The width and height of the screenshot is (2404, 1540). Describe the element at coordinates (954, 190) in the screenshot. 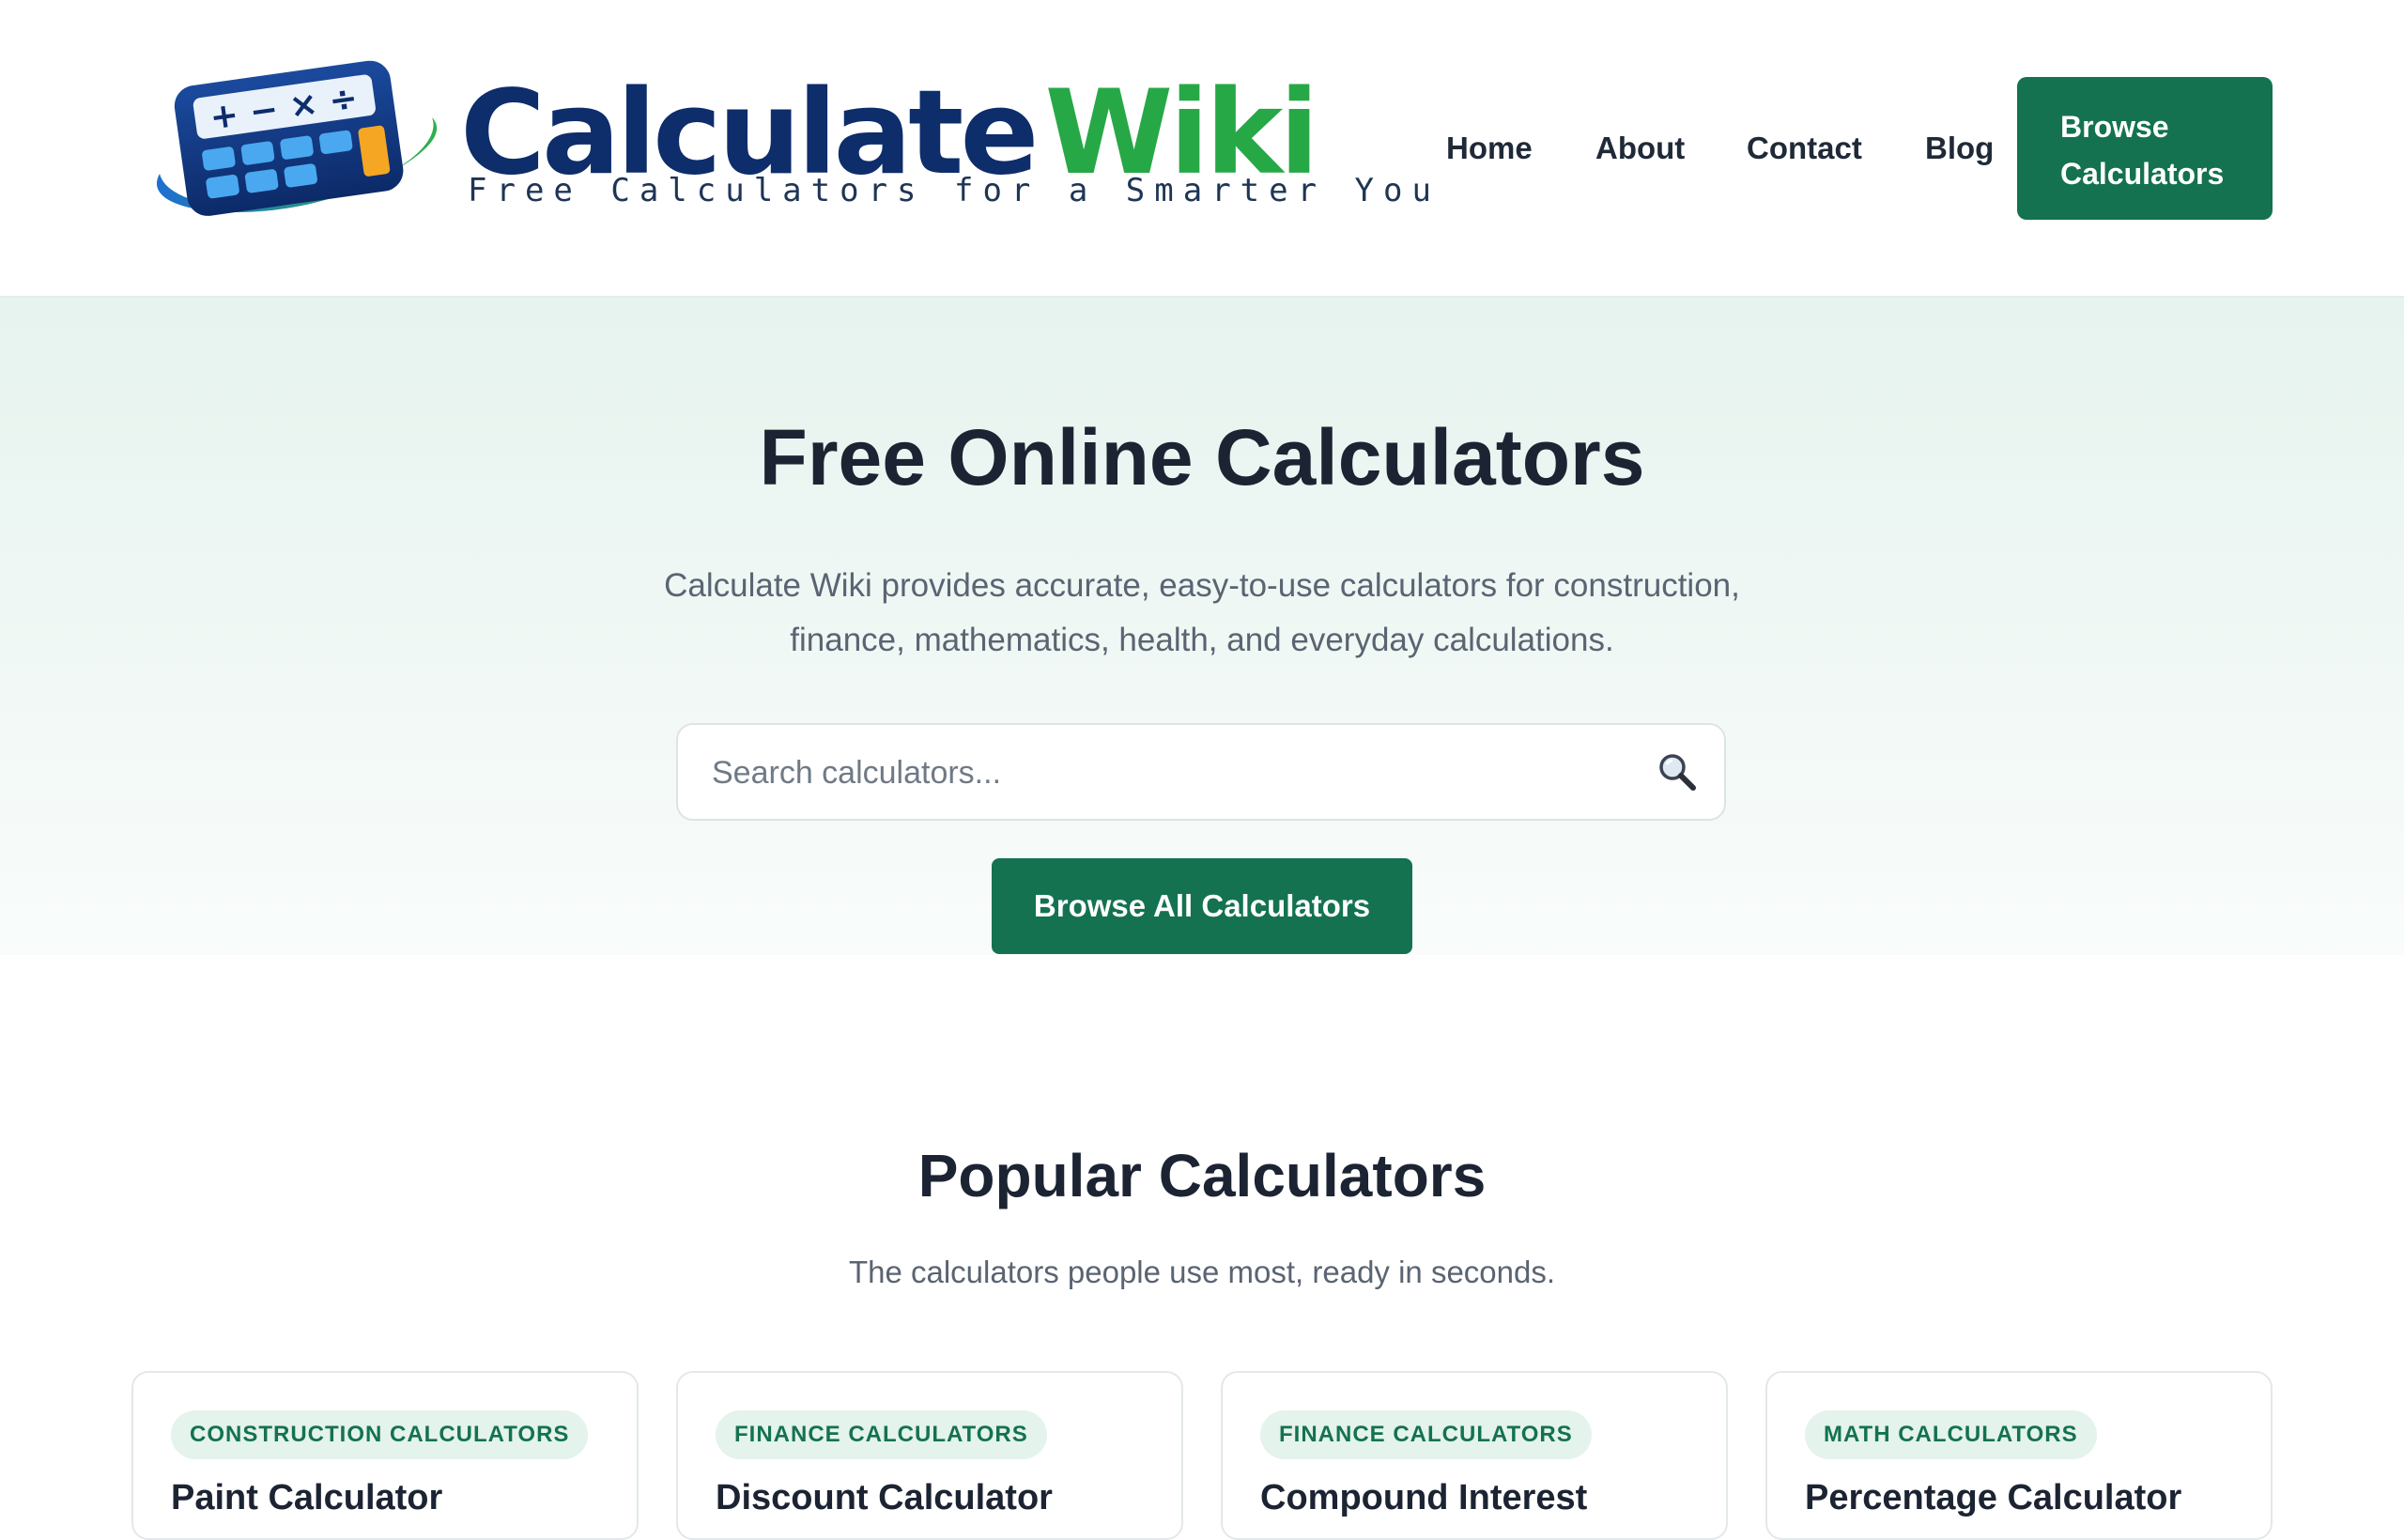

I see `logo-tagline: Free Calculators for a Smarter You` at that location.